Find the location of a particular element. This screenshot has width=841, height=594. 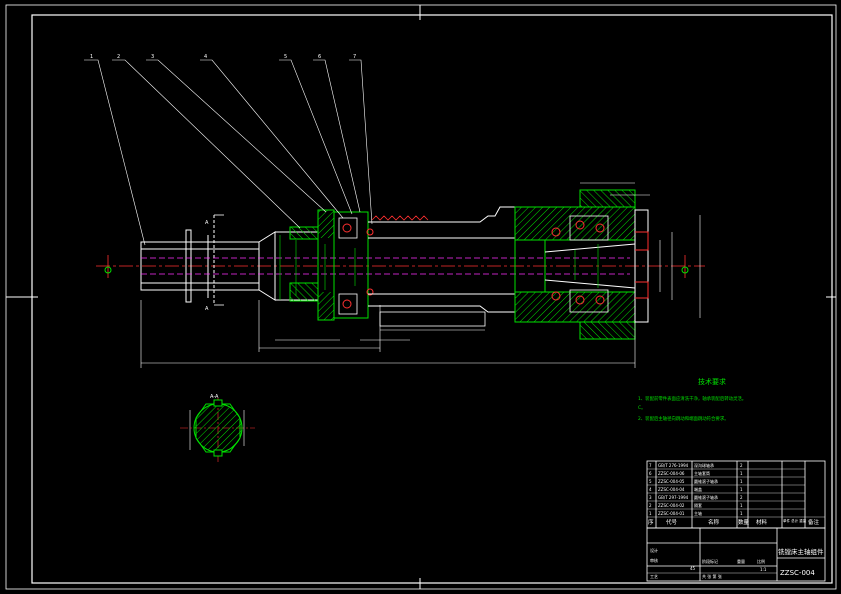

balloon-7: 7 is located at coordinates (354, 57).